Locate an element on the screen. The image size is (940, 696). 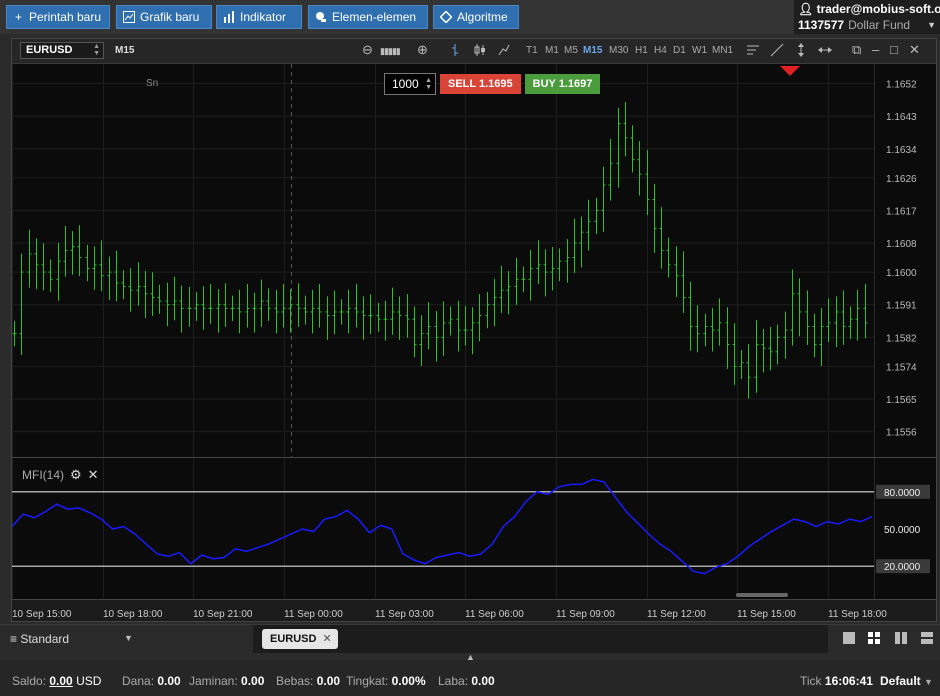
tf-m1: M1 is located at coordinates (552, 50).